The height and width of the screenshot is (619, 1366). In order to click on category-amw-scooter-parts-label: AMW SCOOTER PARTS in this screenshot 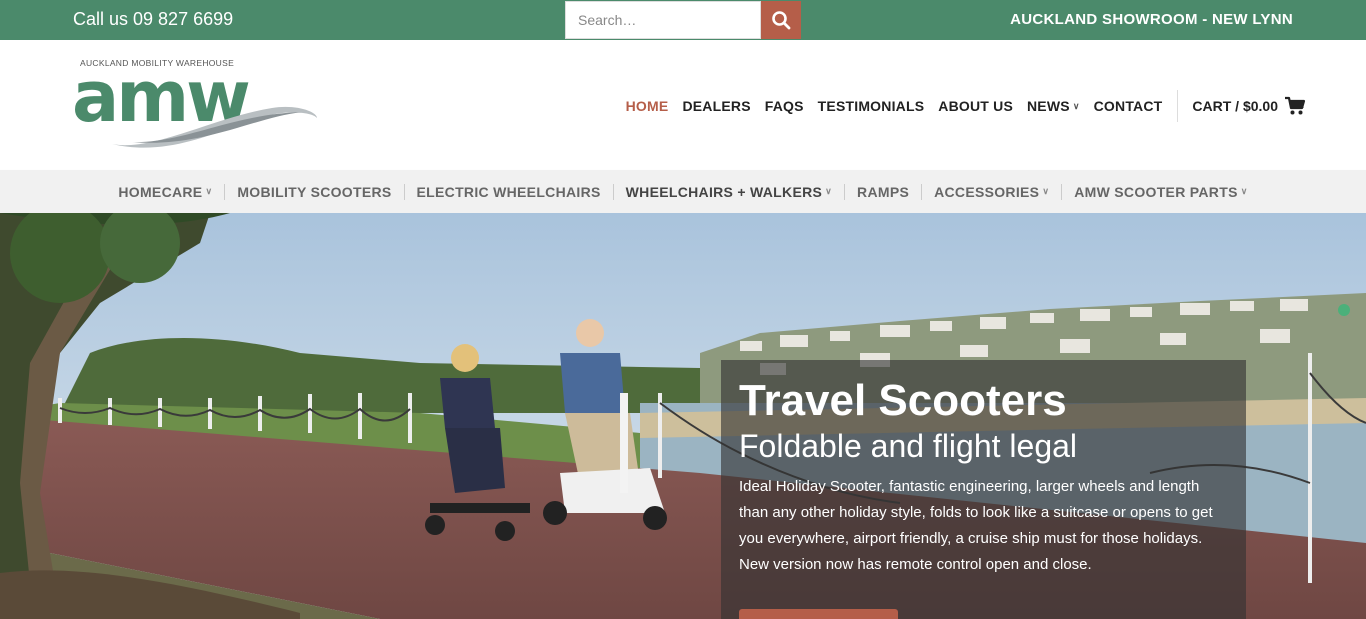, I will do `click(1156, 191)`.